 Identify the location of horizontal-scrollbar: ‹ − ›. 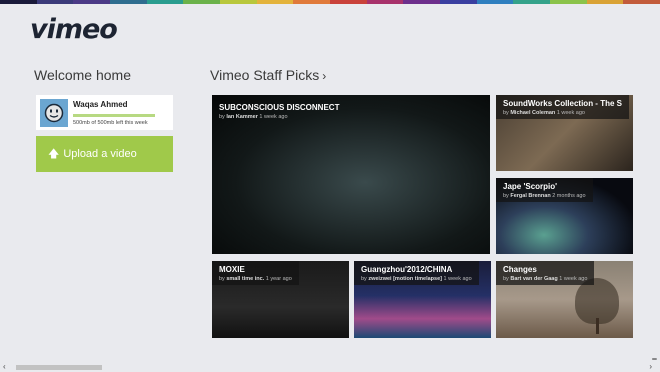
(330, 363).